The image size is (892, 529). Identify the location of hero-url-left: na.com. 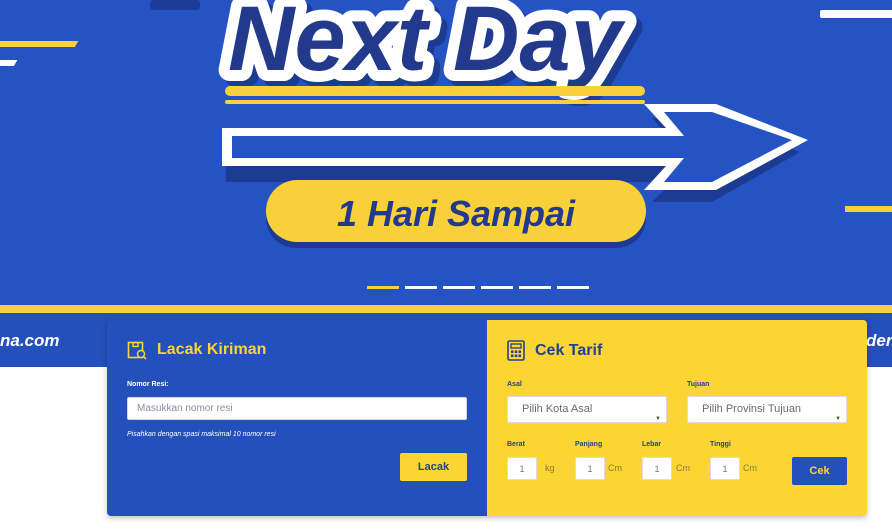
(30, 340).